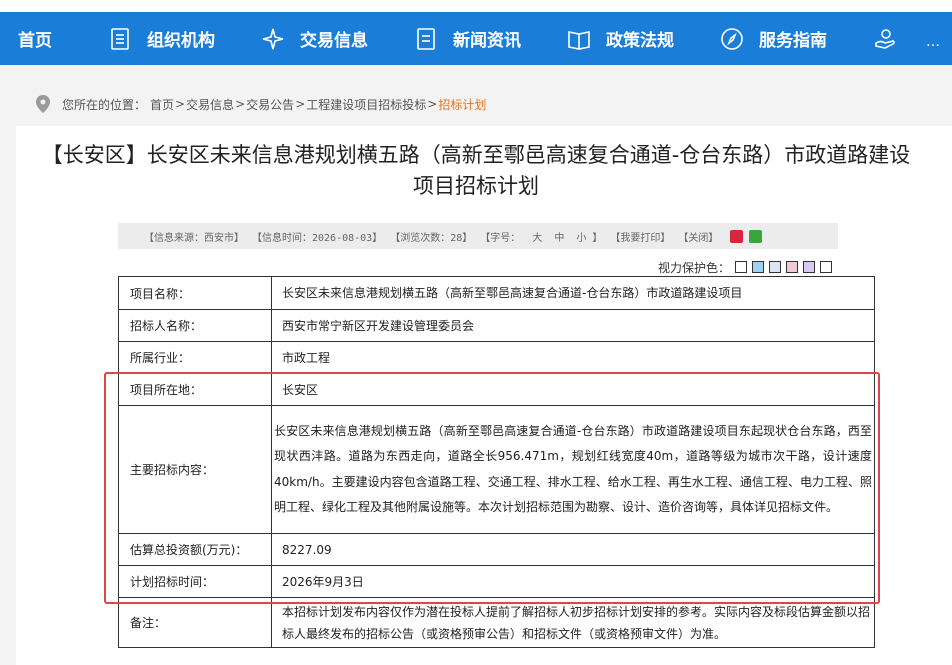 Image resolution: width=952 pixels, height=665 pixels. I want to click on row-key: 主要招标内容：, so click(195, 469).